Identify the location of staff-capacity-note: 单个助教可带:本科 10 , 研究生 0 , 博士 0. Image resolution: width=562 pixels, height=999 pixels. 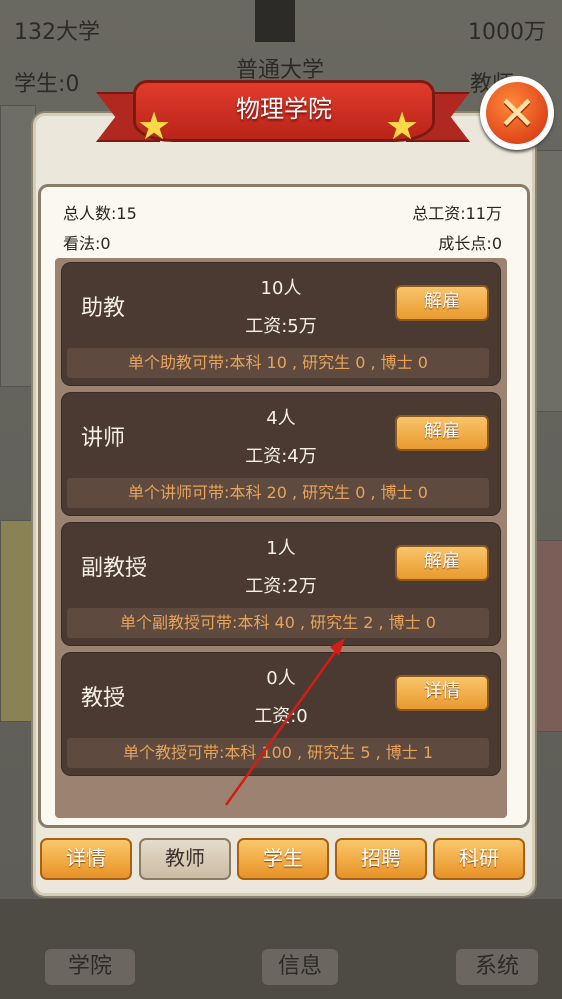
(278, 363).